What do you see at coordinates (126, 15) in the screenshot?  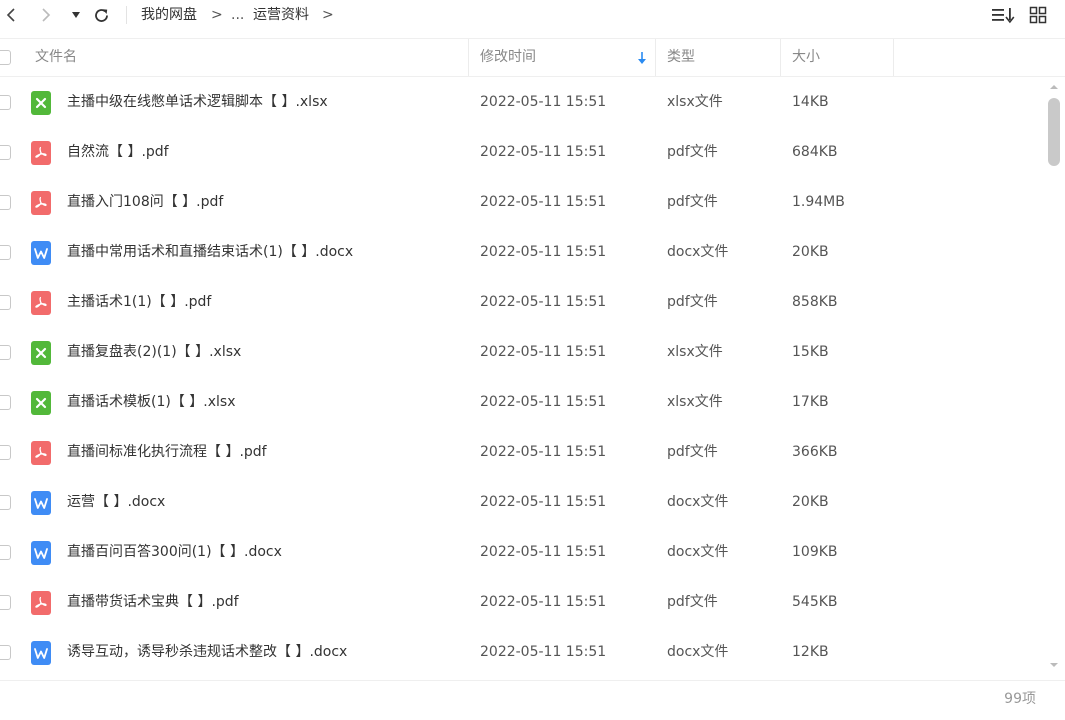 I see `toolbar-divider` at bounding box center [126, 15].